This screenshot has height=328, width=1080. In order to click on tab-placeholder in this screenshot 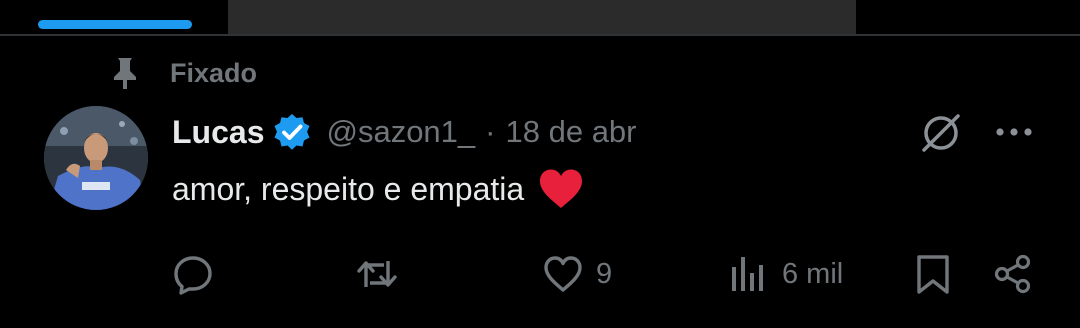, I will do `click(542, 17)`.